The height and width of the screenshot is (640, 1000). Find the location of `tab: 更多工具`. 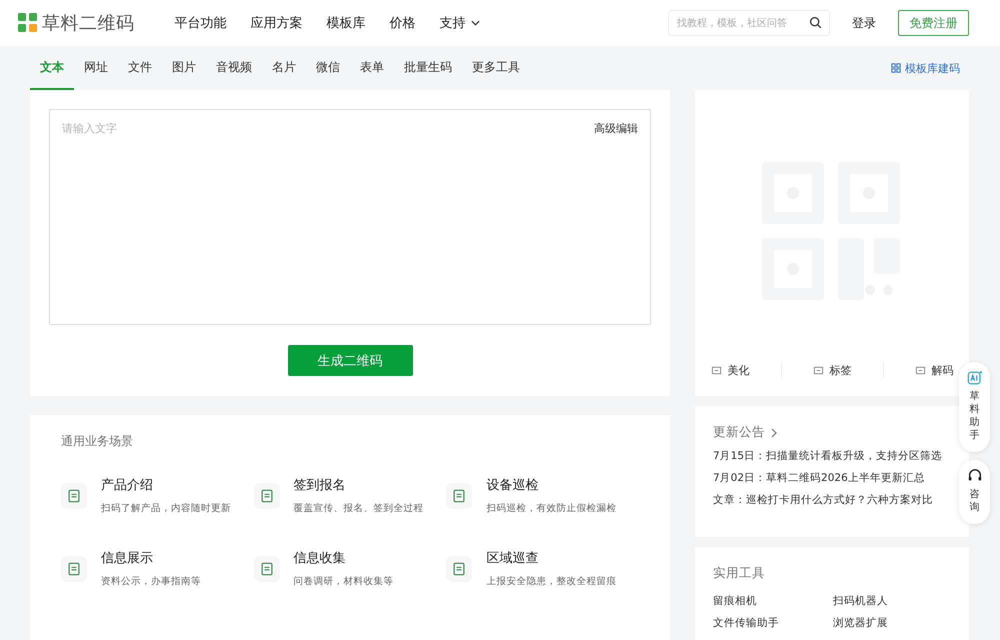

tab: 更多工具 is located at coordinates (496, 68).